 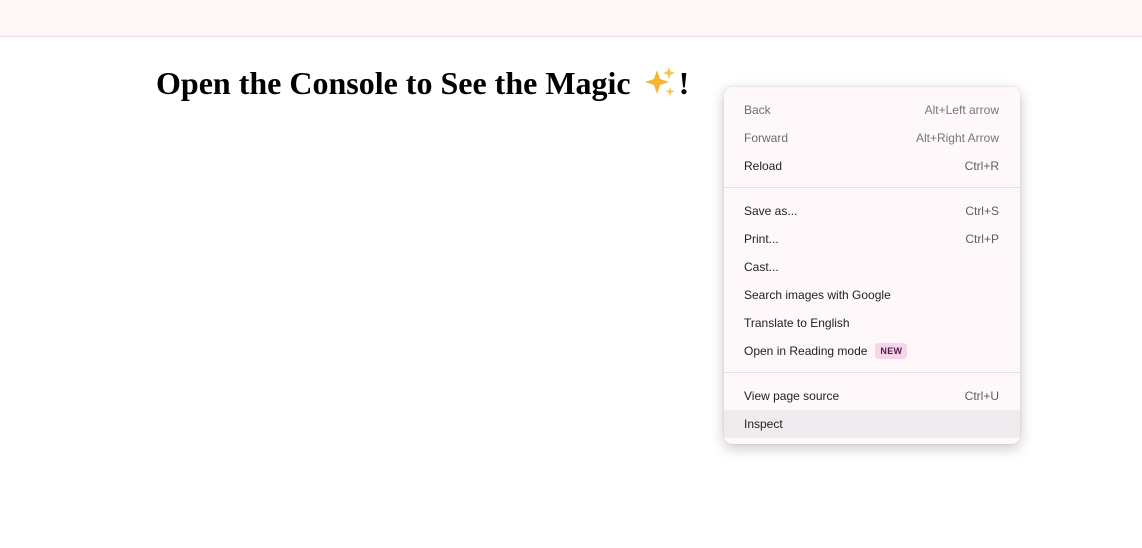 I want to click on menu-item-shortcut: Ctrl+S, so click(x=982, y=211).